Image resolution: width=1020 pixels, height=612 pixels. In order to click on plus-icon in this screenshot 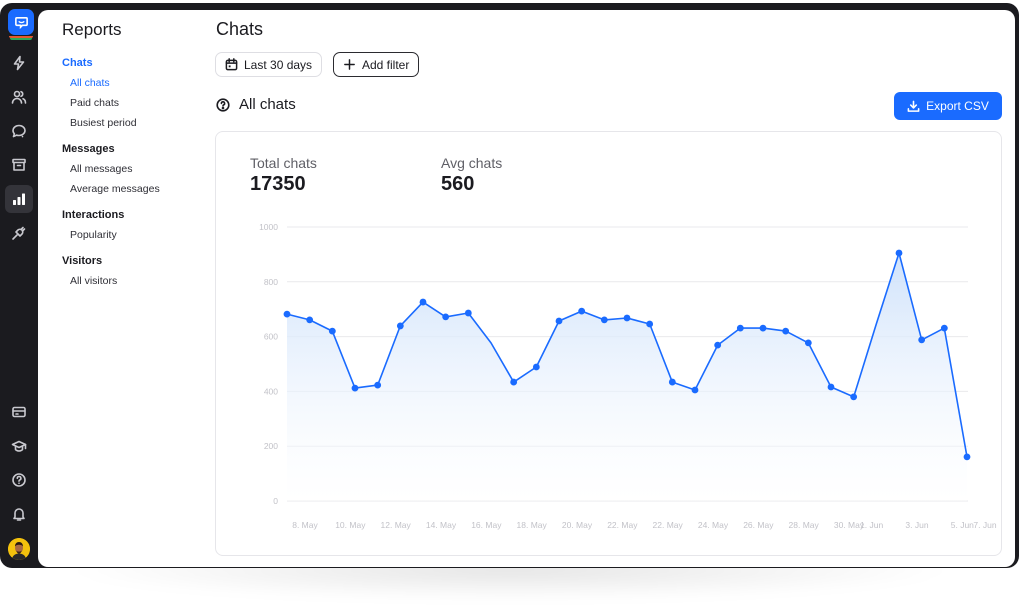, I will do `click(349, 64)`.